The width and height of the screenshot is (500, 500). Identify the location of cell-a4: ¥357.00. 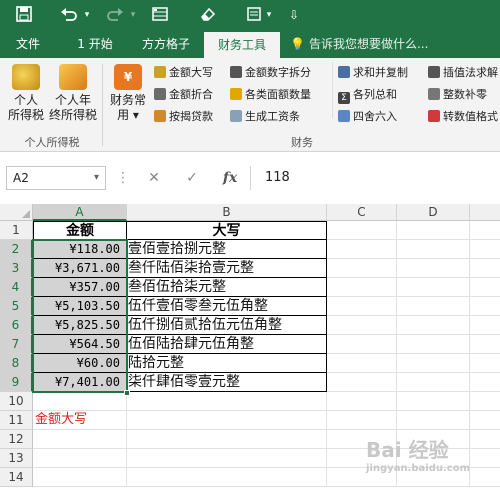
(80, 287).